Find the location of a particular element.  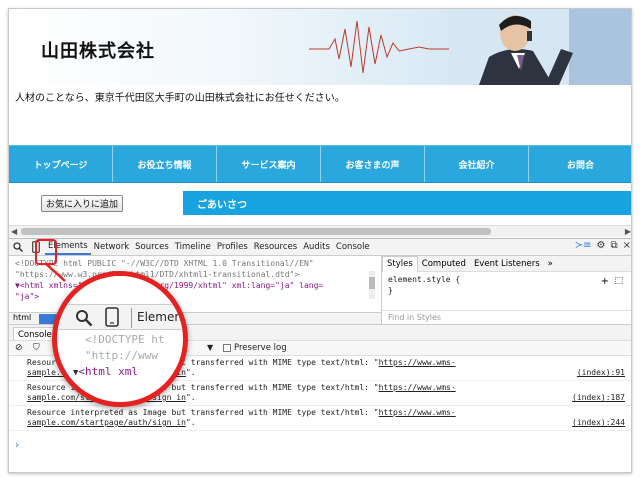

nav-item-top: トップページ is located at coordinates (61, 164).